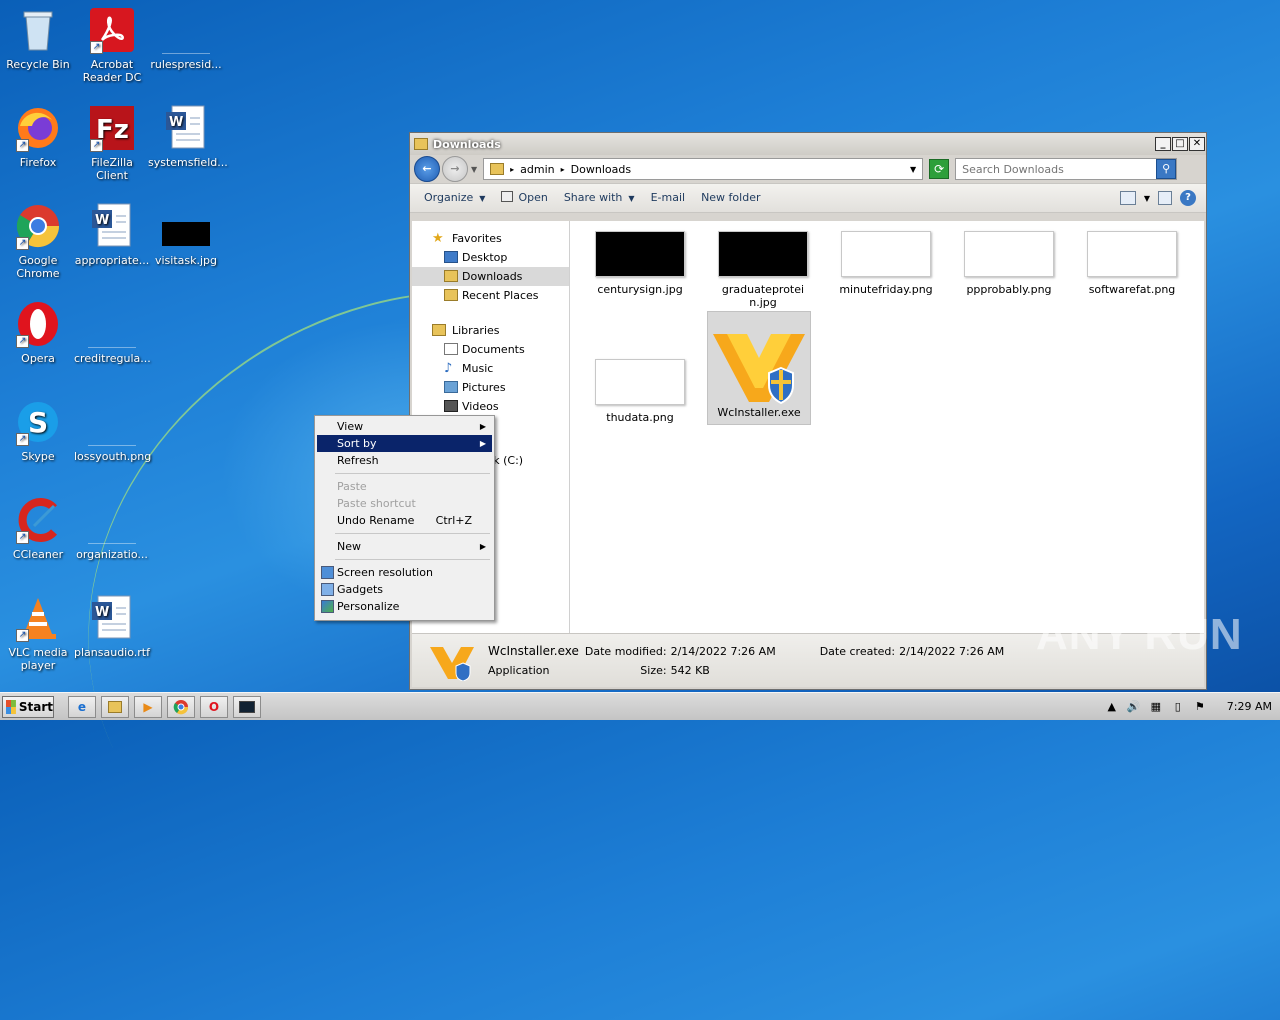 Image resolution: width=1280 pixels, height=1020 pixels. Describe the element at coordinates (474, 169) in the screenshot. I see `recent-pages-chevron-icon: ▼` at that location.